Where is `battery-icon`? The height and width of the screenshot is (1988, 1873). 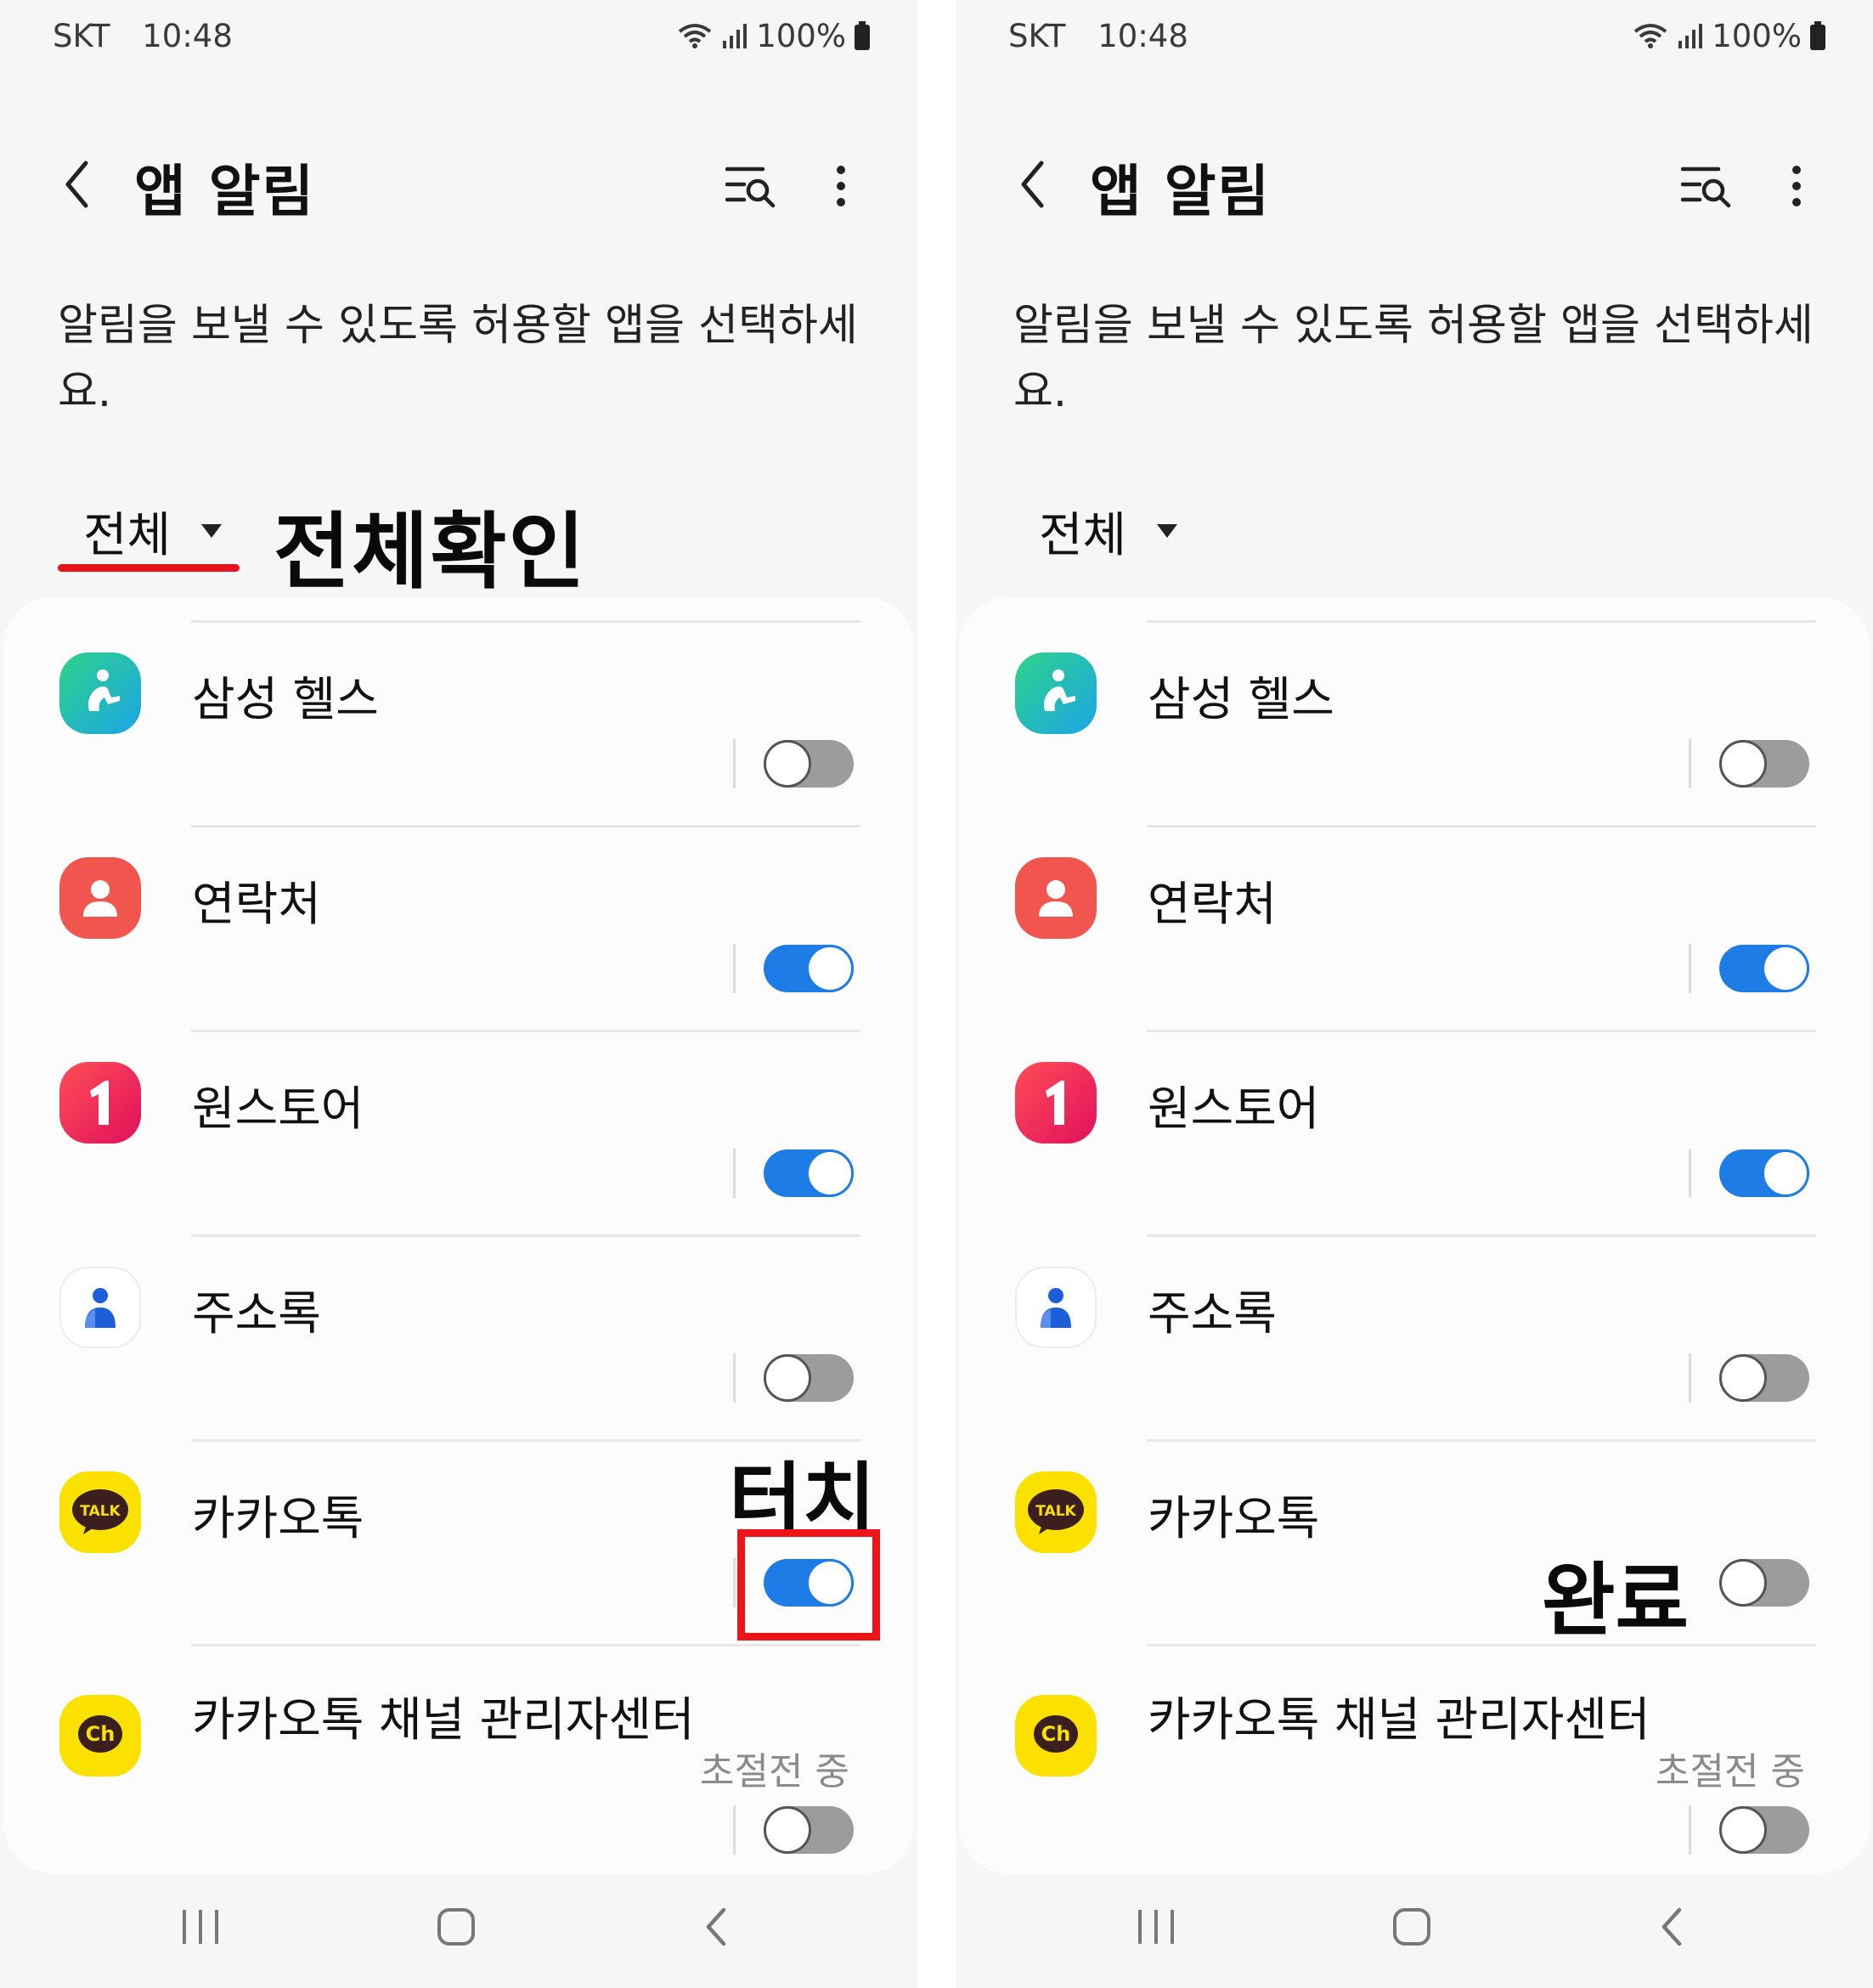 battery-icon is located at coordinates (862, 35).